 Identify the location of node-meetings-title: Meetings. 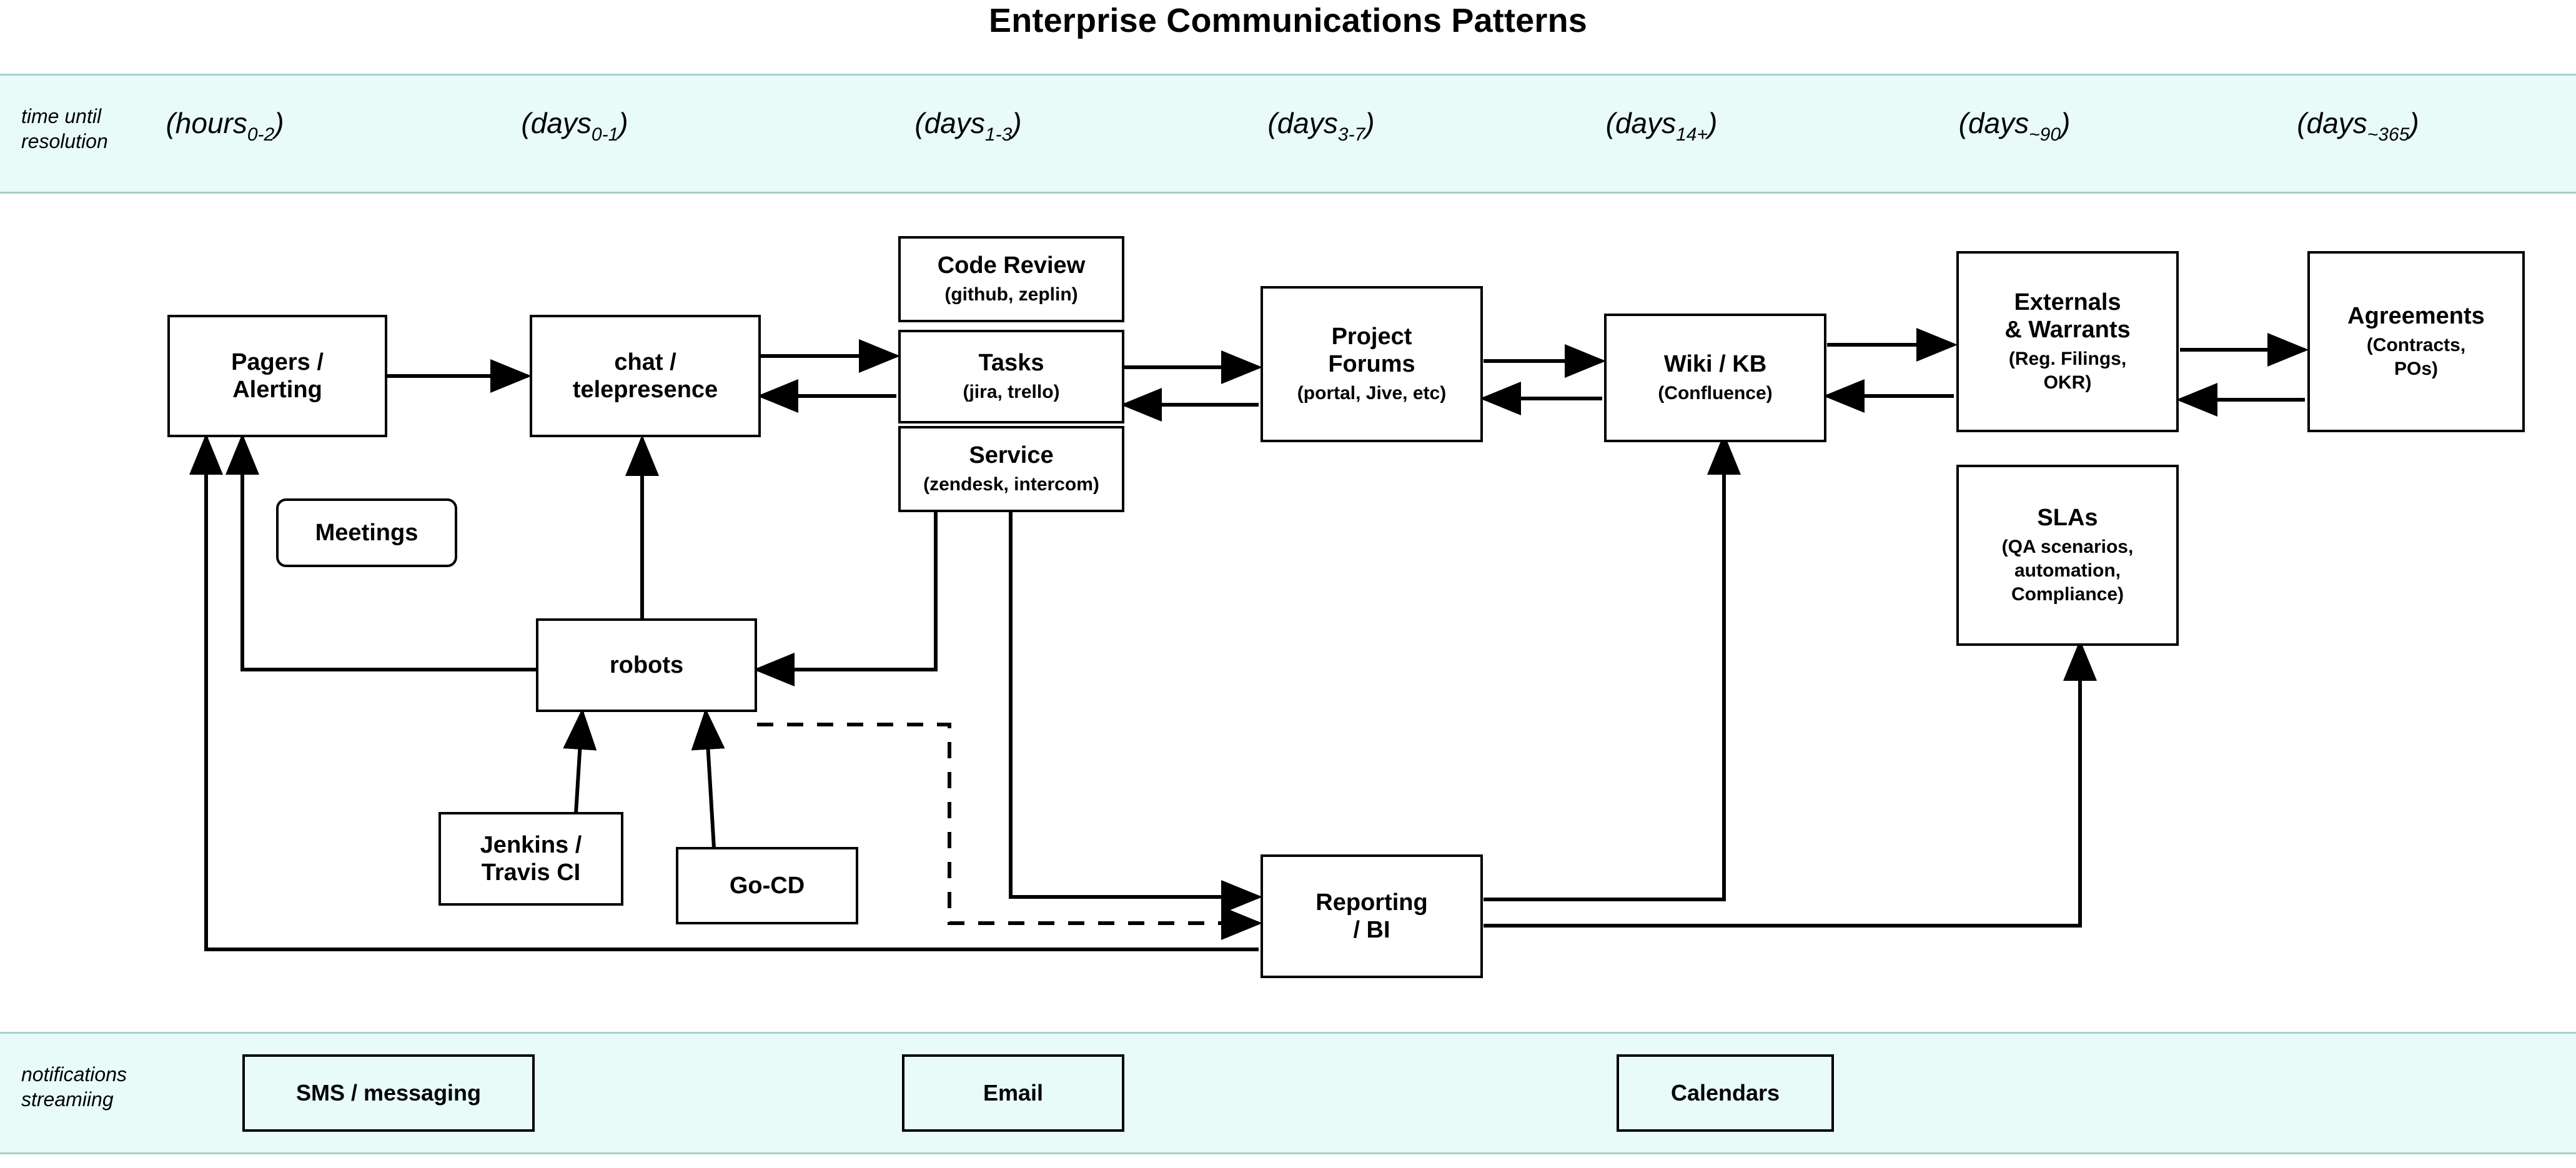
(367, 533).